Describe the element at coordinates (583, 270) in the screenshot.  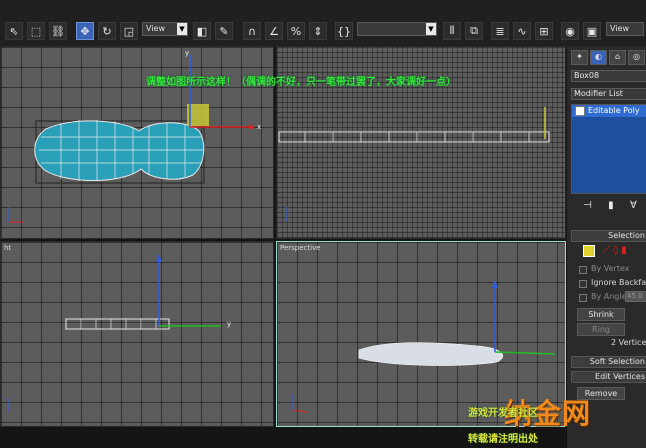
I see `by-vertex-checkbox` at that location.